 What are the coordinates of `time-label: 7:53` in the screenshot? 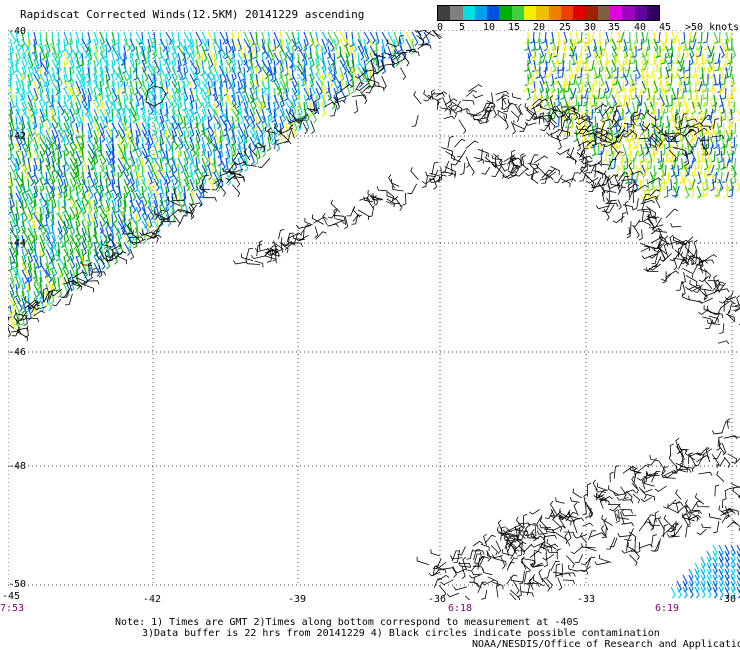 It's located at (12, 608).